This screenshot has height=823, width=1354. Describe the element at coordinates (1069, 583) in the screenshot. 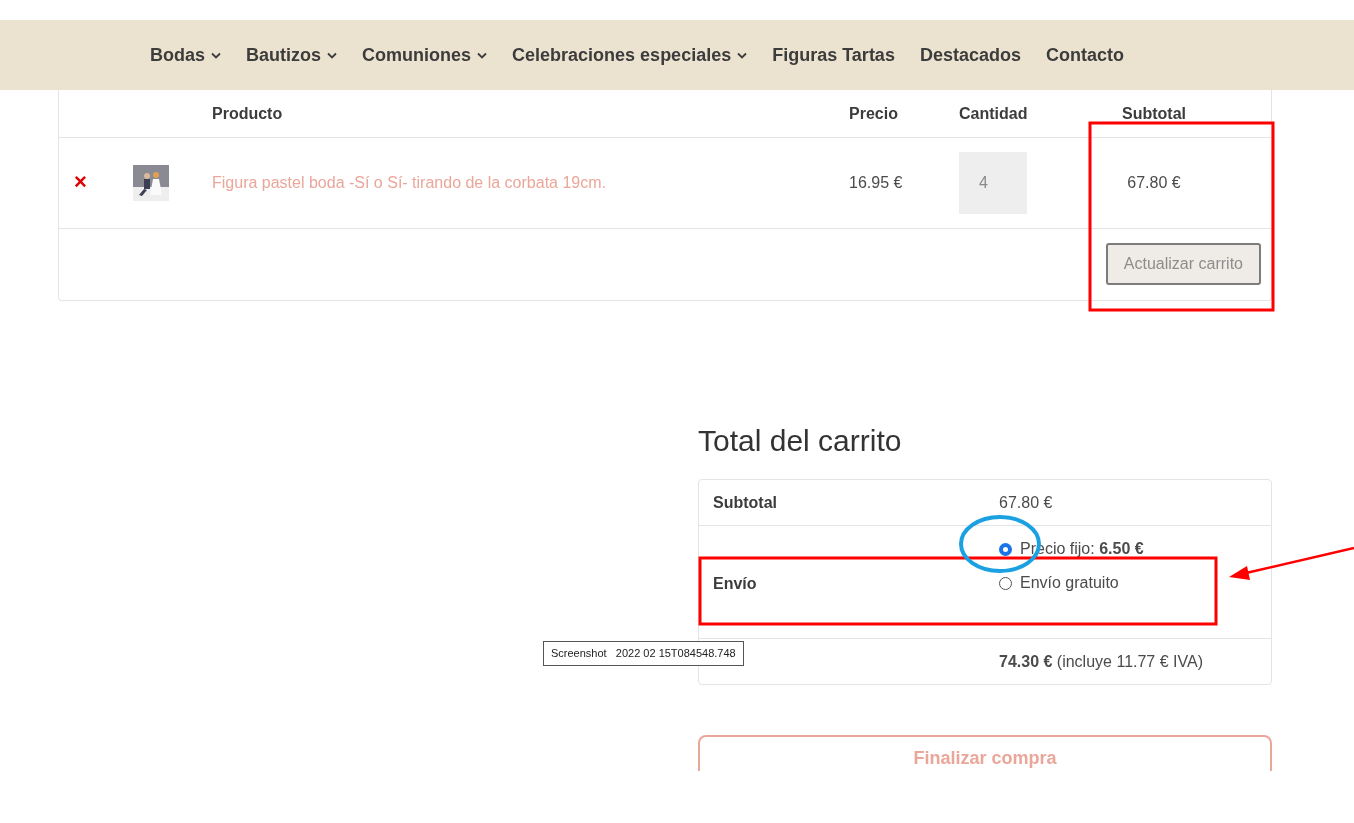

I see `shipping-option-label: Envío gratuito` at that location.